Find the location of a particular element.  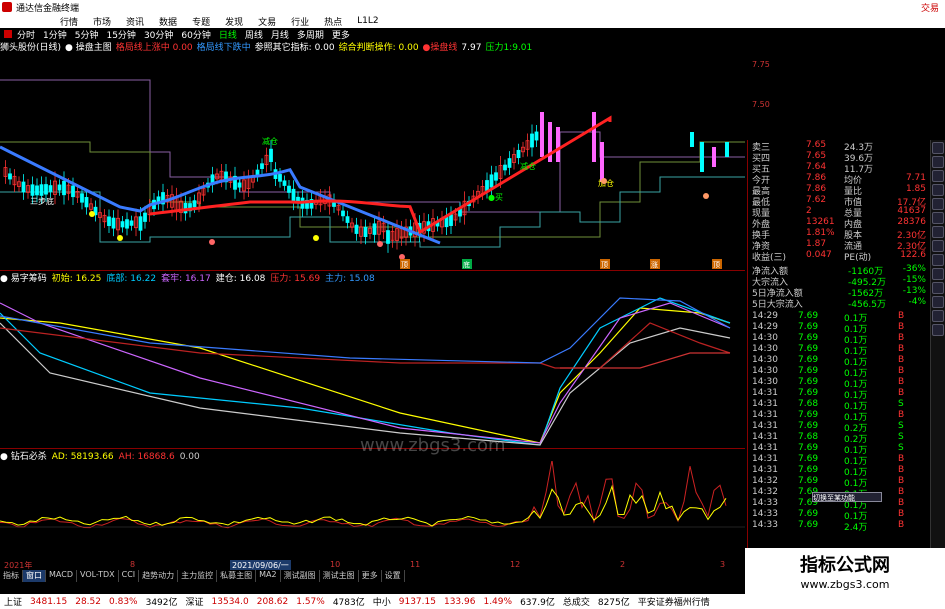

menu-item: 文易 is located at coordinates (267, 21).